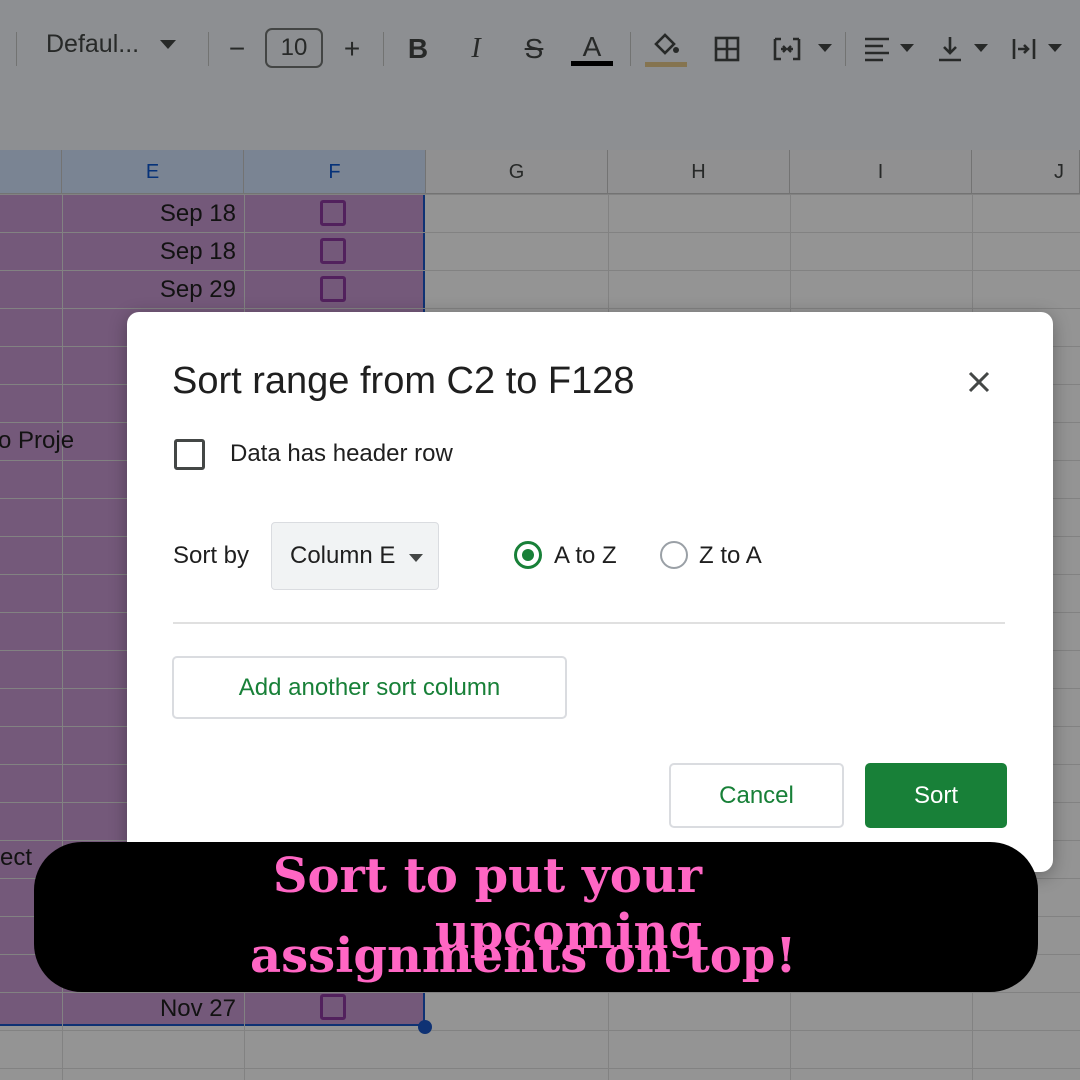 Image resolution: width=1080 pixels, height=1080 pixels. What do you see at coordinates (756, 795) in the screenshot?
I see `cancel-button: Cancel` at bounding box center [756, 795].